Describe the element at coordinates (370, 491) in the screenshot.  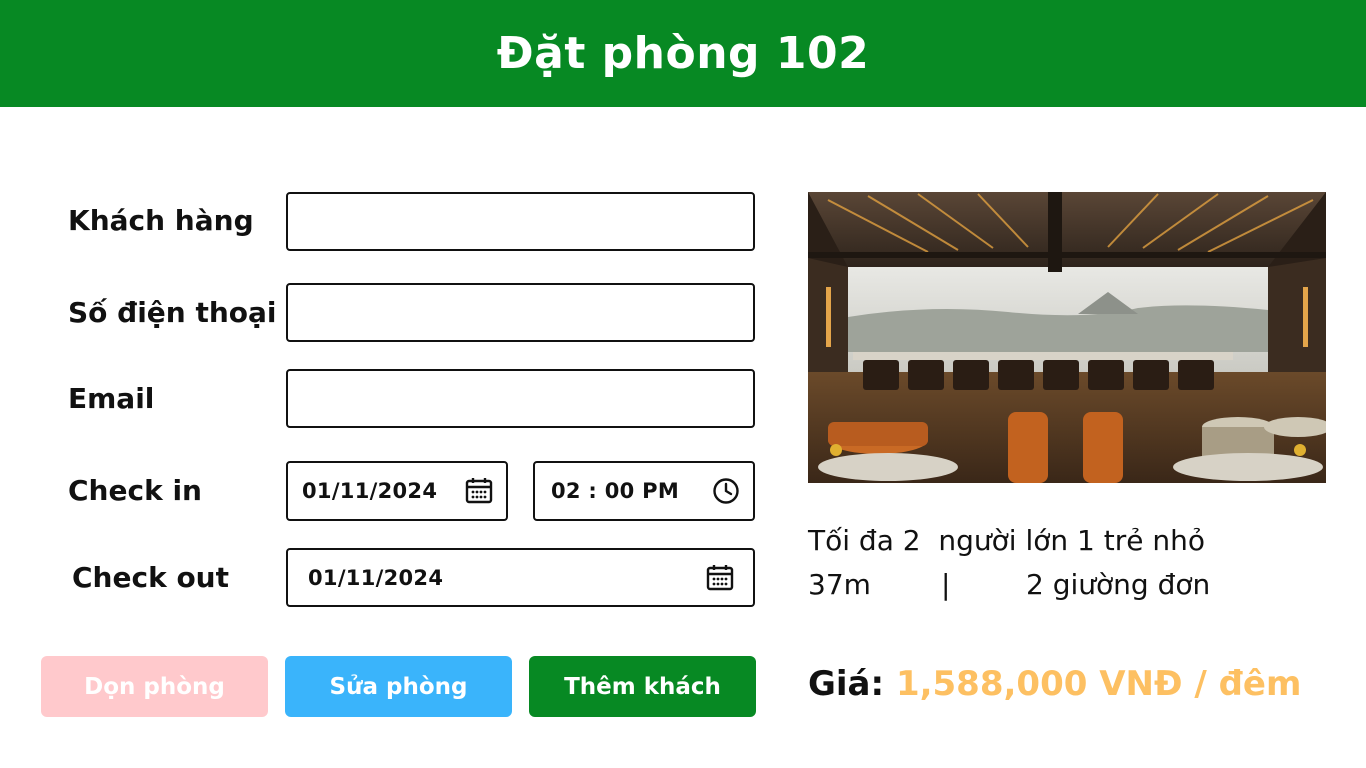
I see `checkin-date-value: 01/11/2024` at that location.